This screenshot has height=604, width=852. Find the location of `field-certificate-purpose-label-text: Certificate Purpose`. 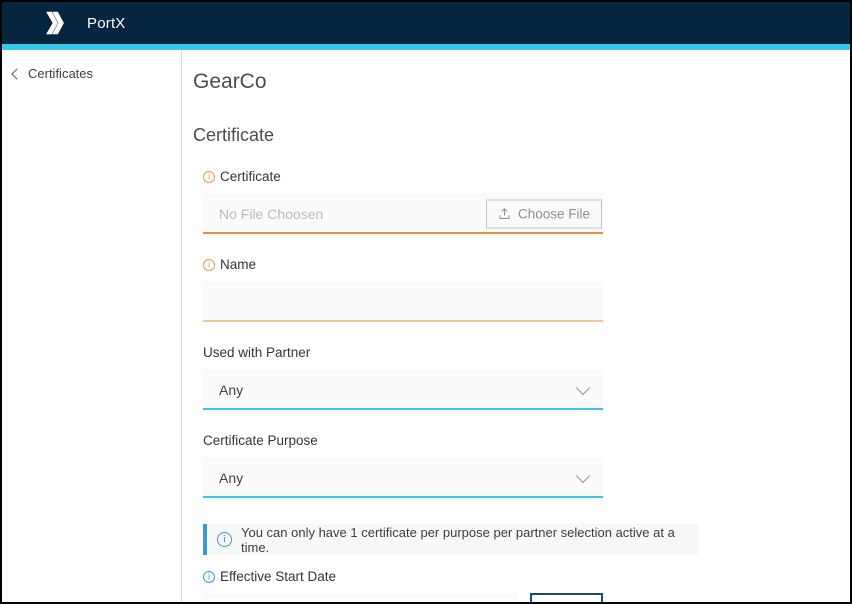

field-certificate-purpose-label-text: Certificate Purpose is located at coordinates (260, 440).